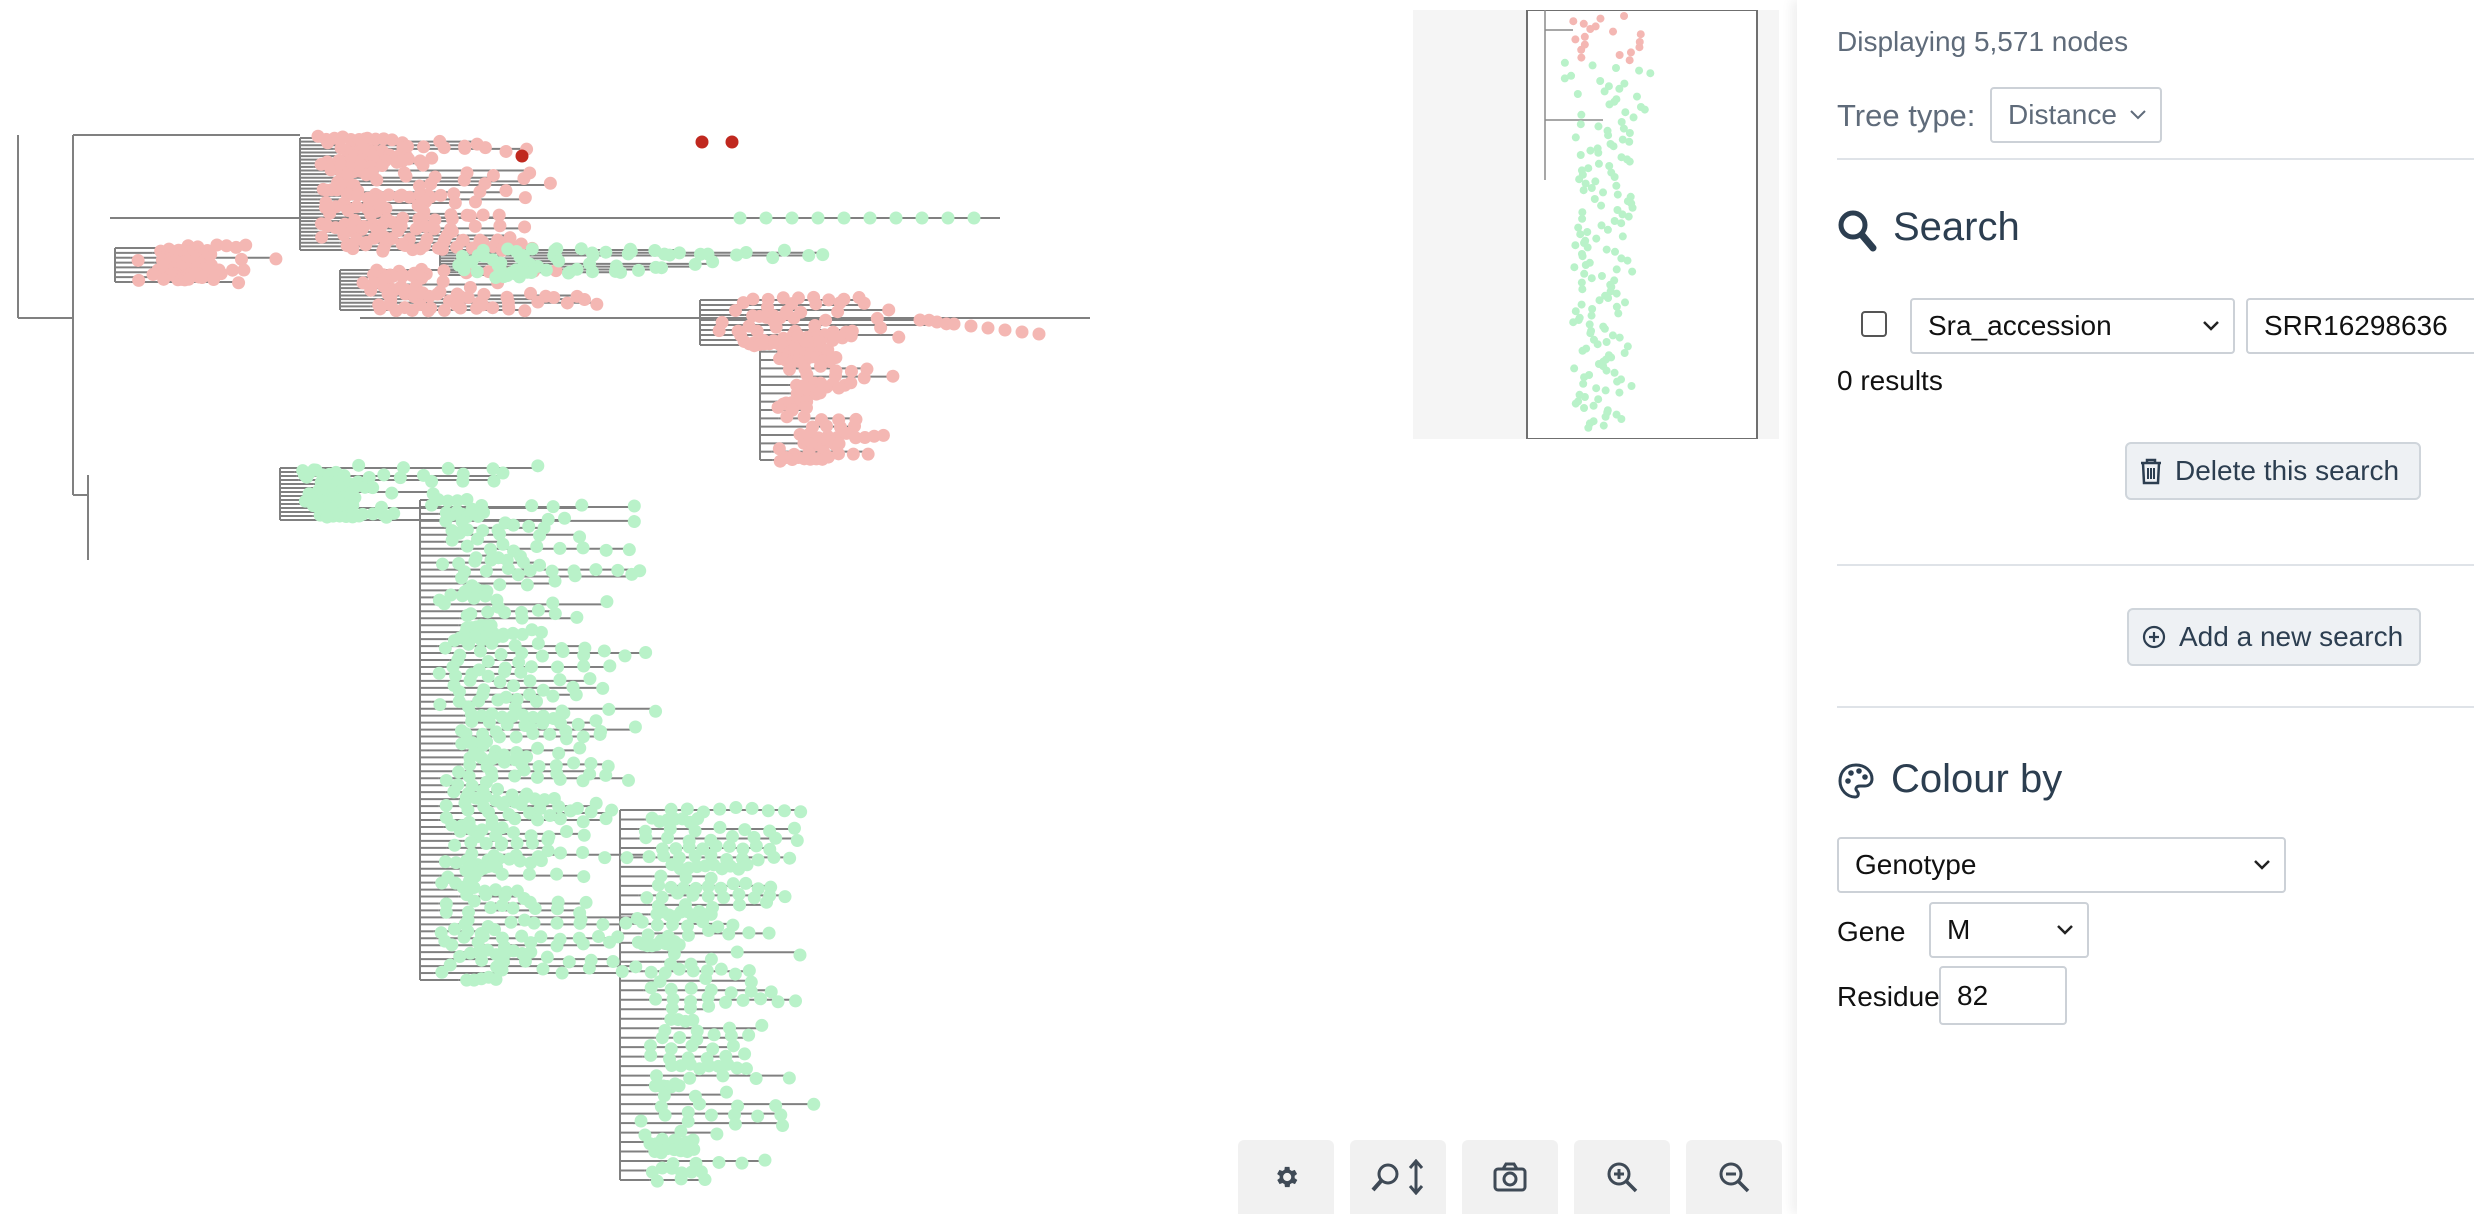 The image size is (2474, 1214). Describe the element at coordinates (1906, 115) in the screenshot. I see `tree-type-label: Tree type:` at that location.